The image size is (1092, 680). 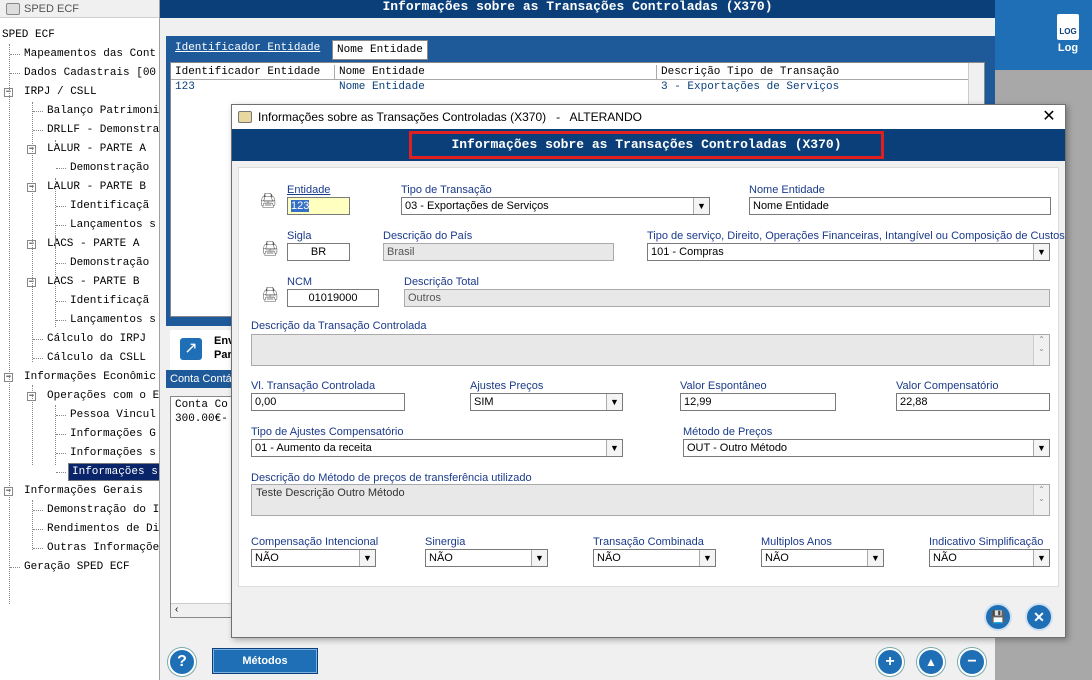 What do you see at coordinates (777, 558) in the screenshot?
I see `multiplos-anos-value: NÃO` at bounding box center [777, 558].